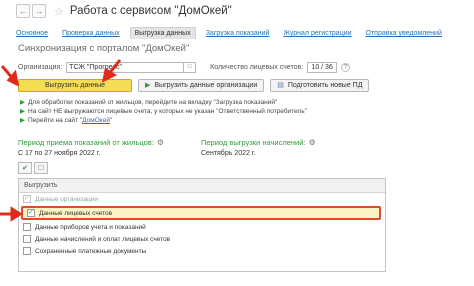 The image size is (474, 286). I want to click on open-dropdown-icon: □, so click(190, 67).